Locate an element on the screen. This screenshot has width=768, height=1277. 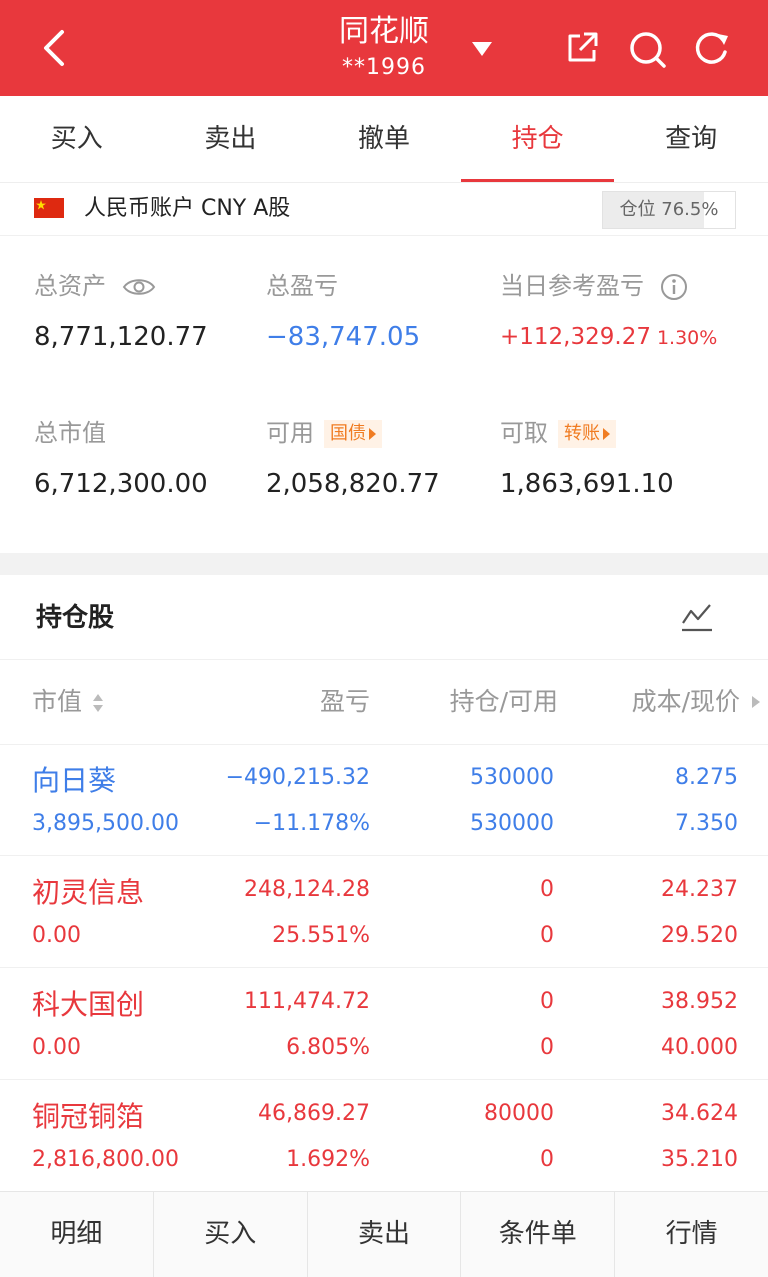
col-market-value-text: 市值 is located at coordinates (57, 701).